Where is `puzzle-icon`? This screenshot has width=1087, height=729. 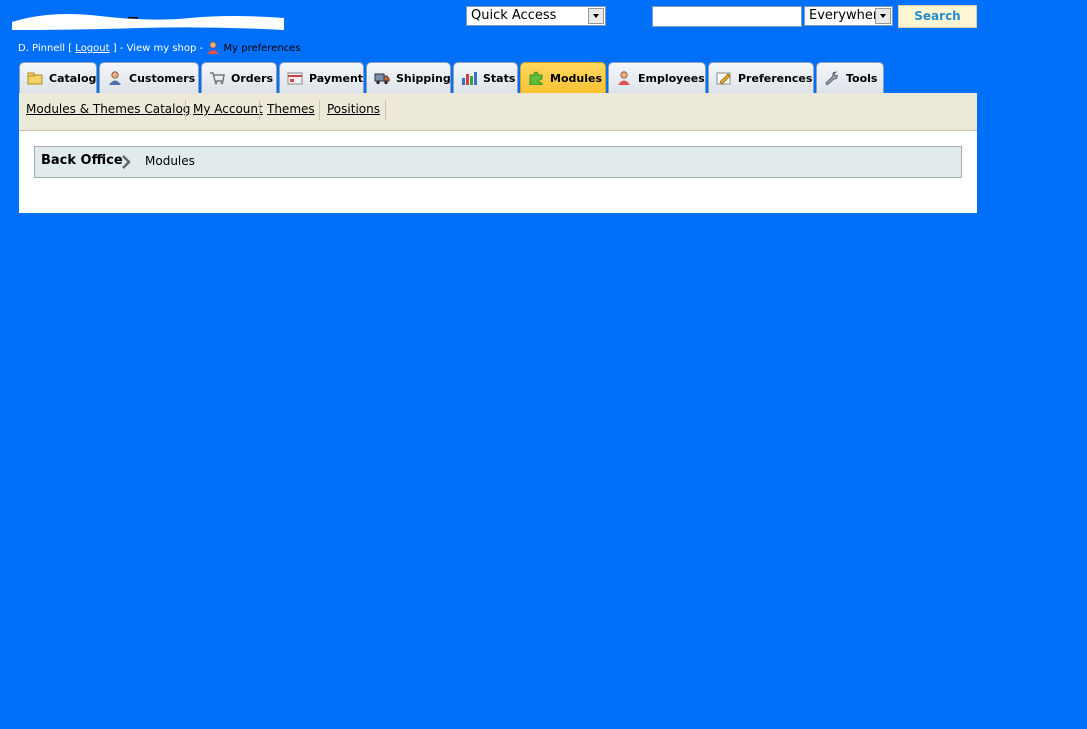
puzzle-icon is located at coordinates (536, 78).